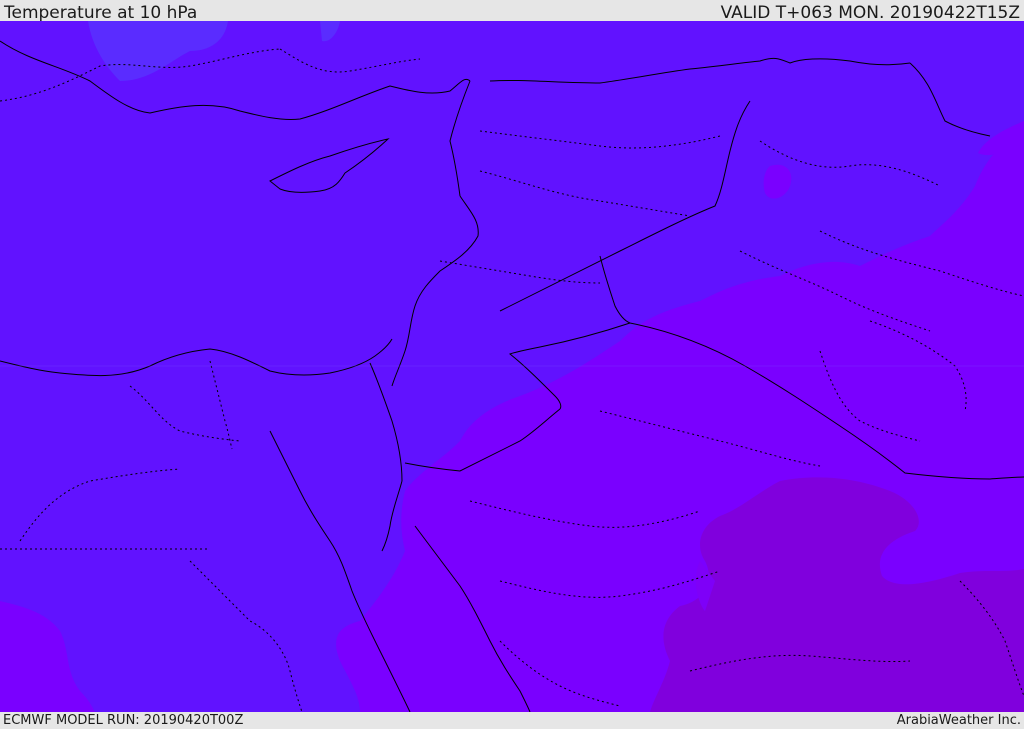 Image resolution: width=1024 pixels, height=729 pixels. What do you see at coordinates (123, 720) in the screenshot?
I see `model-run: ECMWF MODEL RUN: 20190420T00Z` at bounding box center [123, 720].